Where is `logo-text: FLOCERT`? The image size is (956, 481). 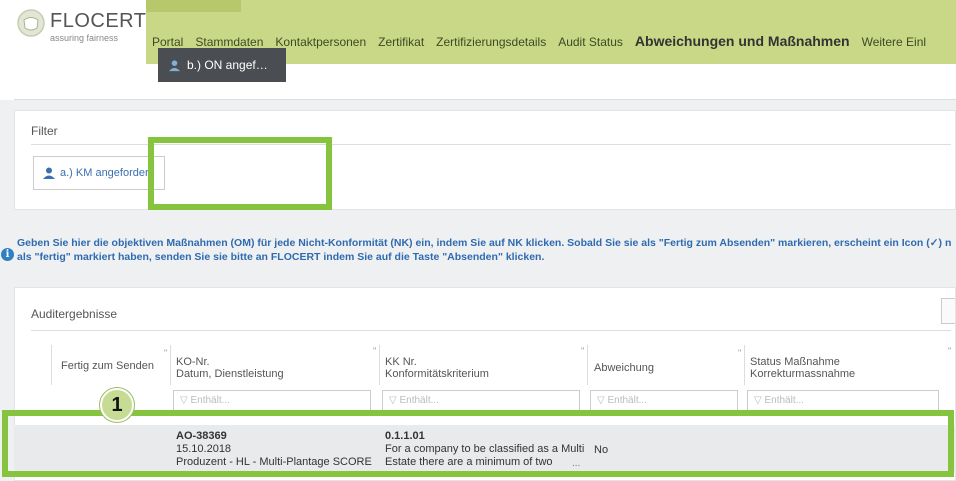 logo-text: FLOCERT is located at coordinates (98, 21).